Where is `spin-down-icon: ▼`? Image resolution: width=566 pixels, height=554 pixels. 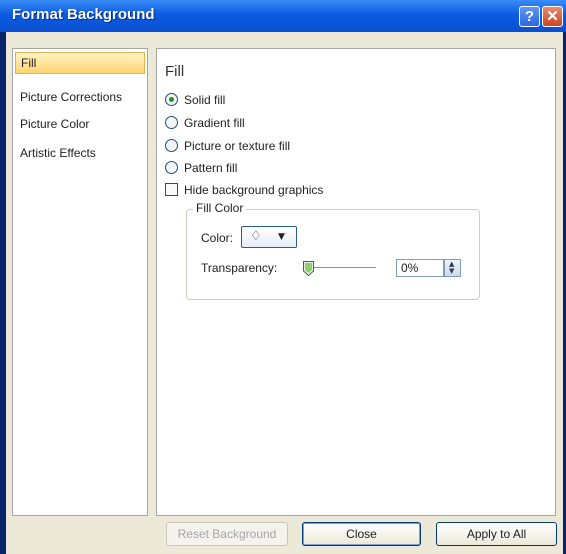
spin-down-icon: ▼ is located at coordinates (451, 271).